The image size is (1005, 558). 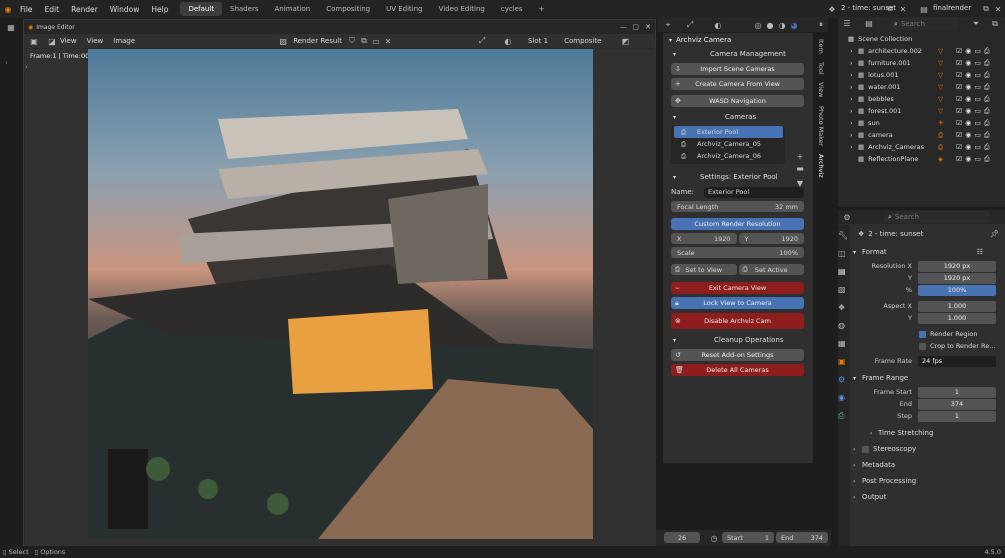 I want to click on aspect-x-field: 1.000, so click(x=957, y=306).